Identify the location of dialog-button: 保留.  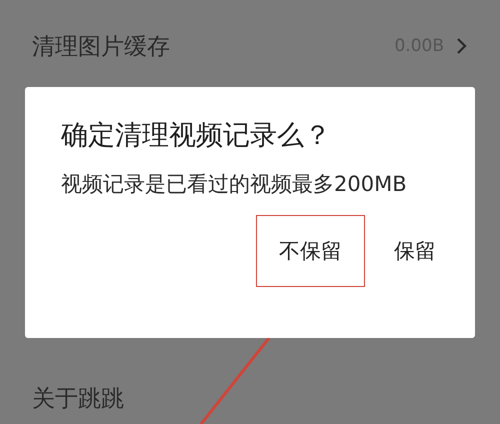
(415, 251).